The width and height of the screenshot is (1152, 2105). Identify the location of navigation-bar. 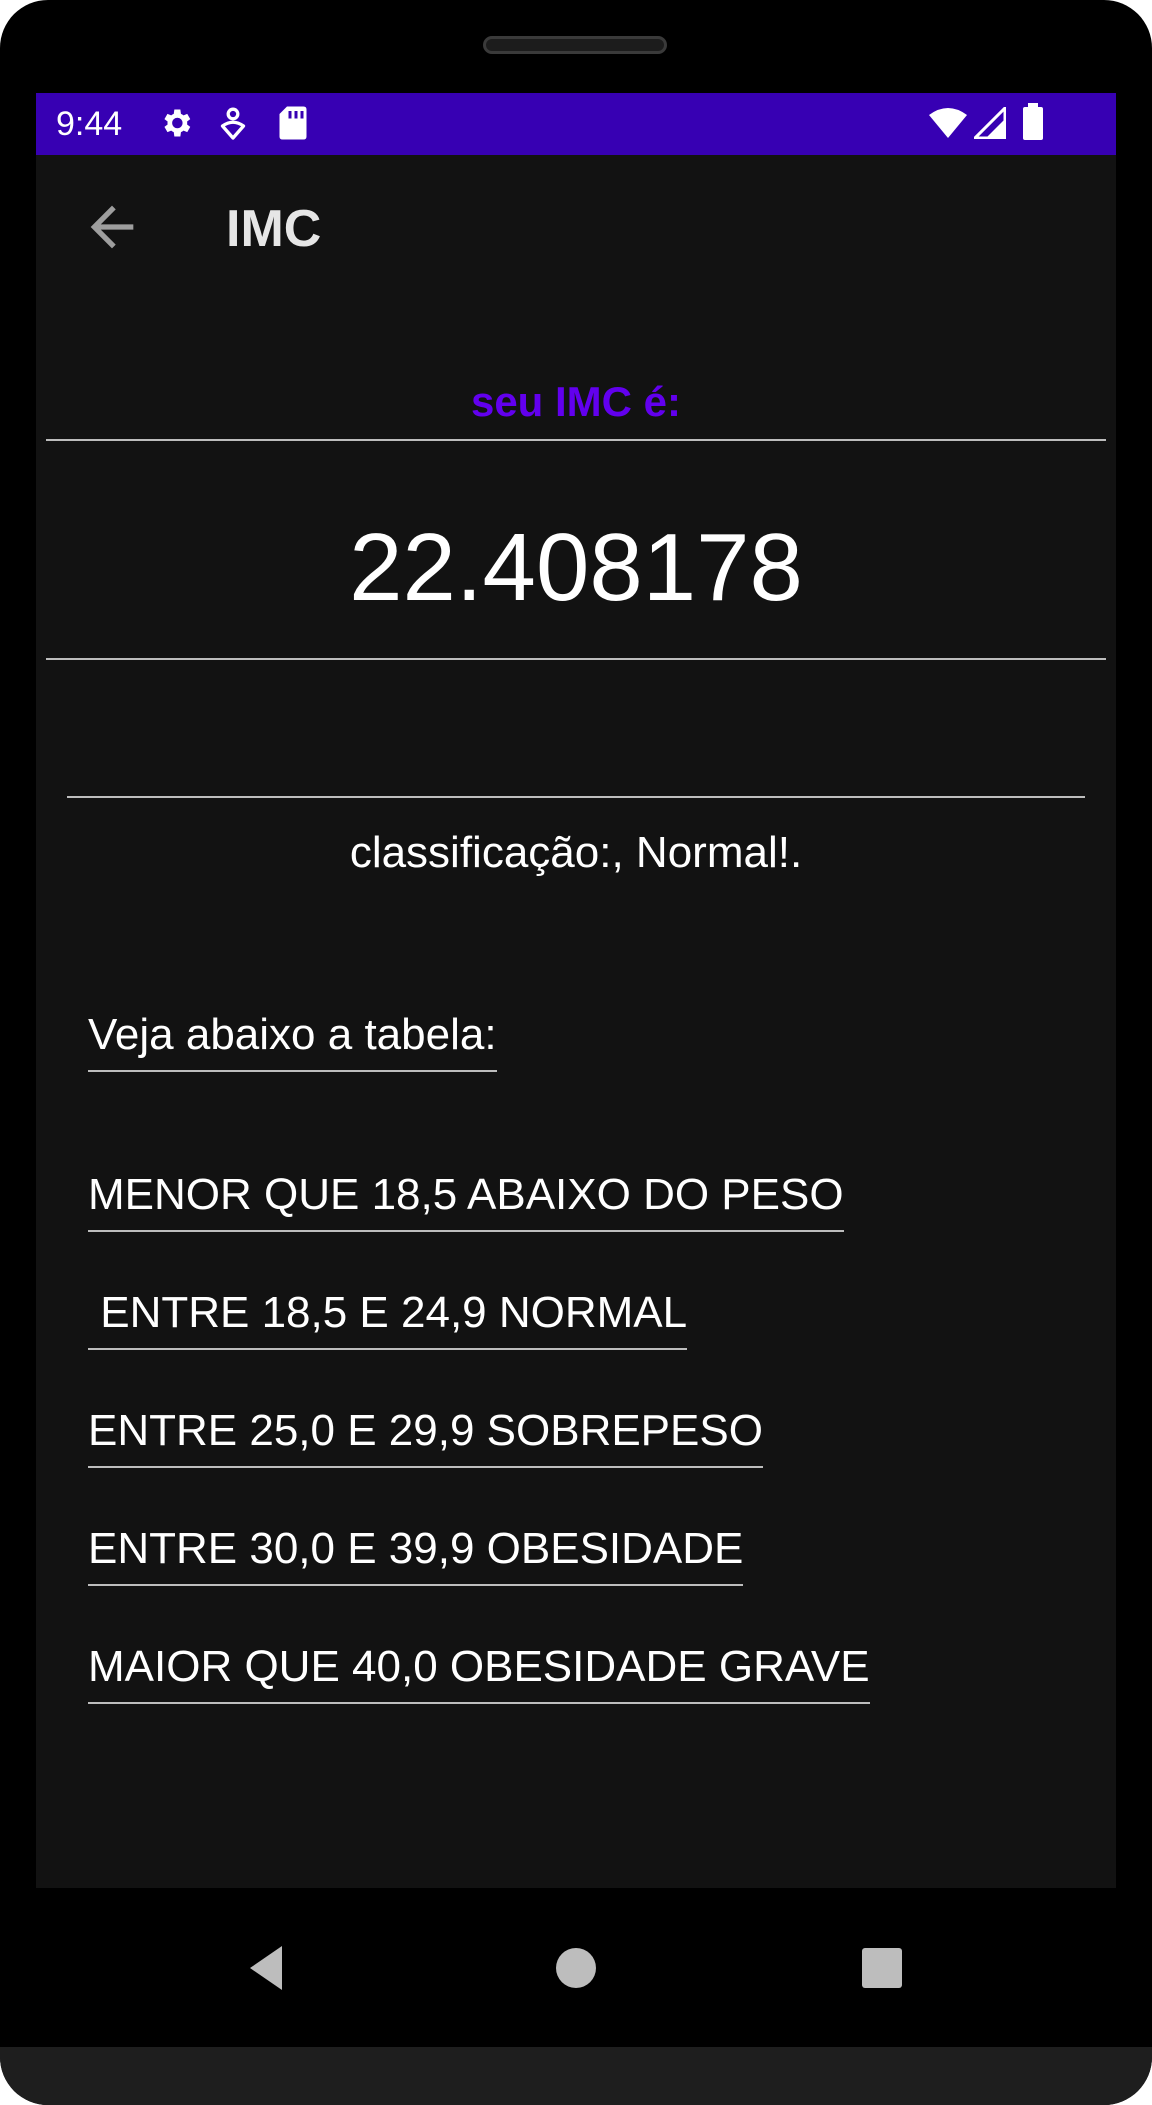
(576, 1967).